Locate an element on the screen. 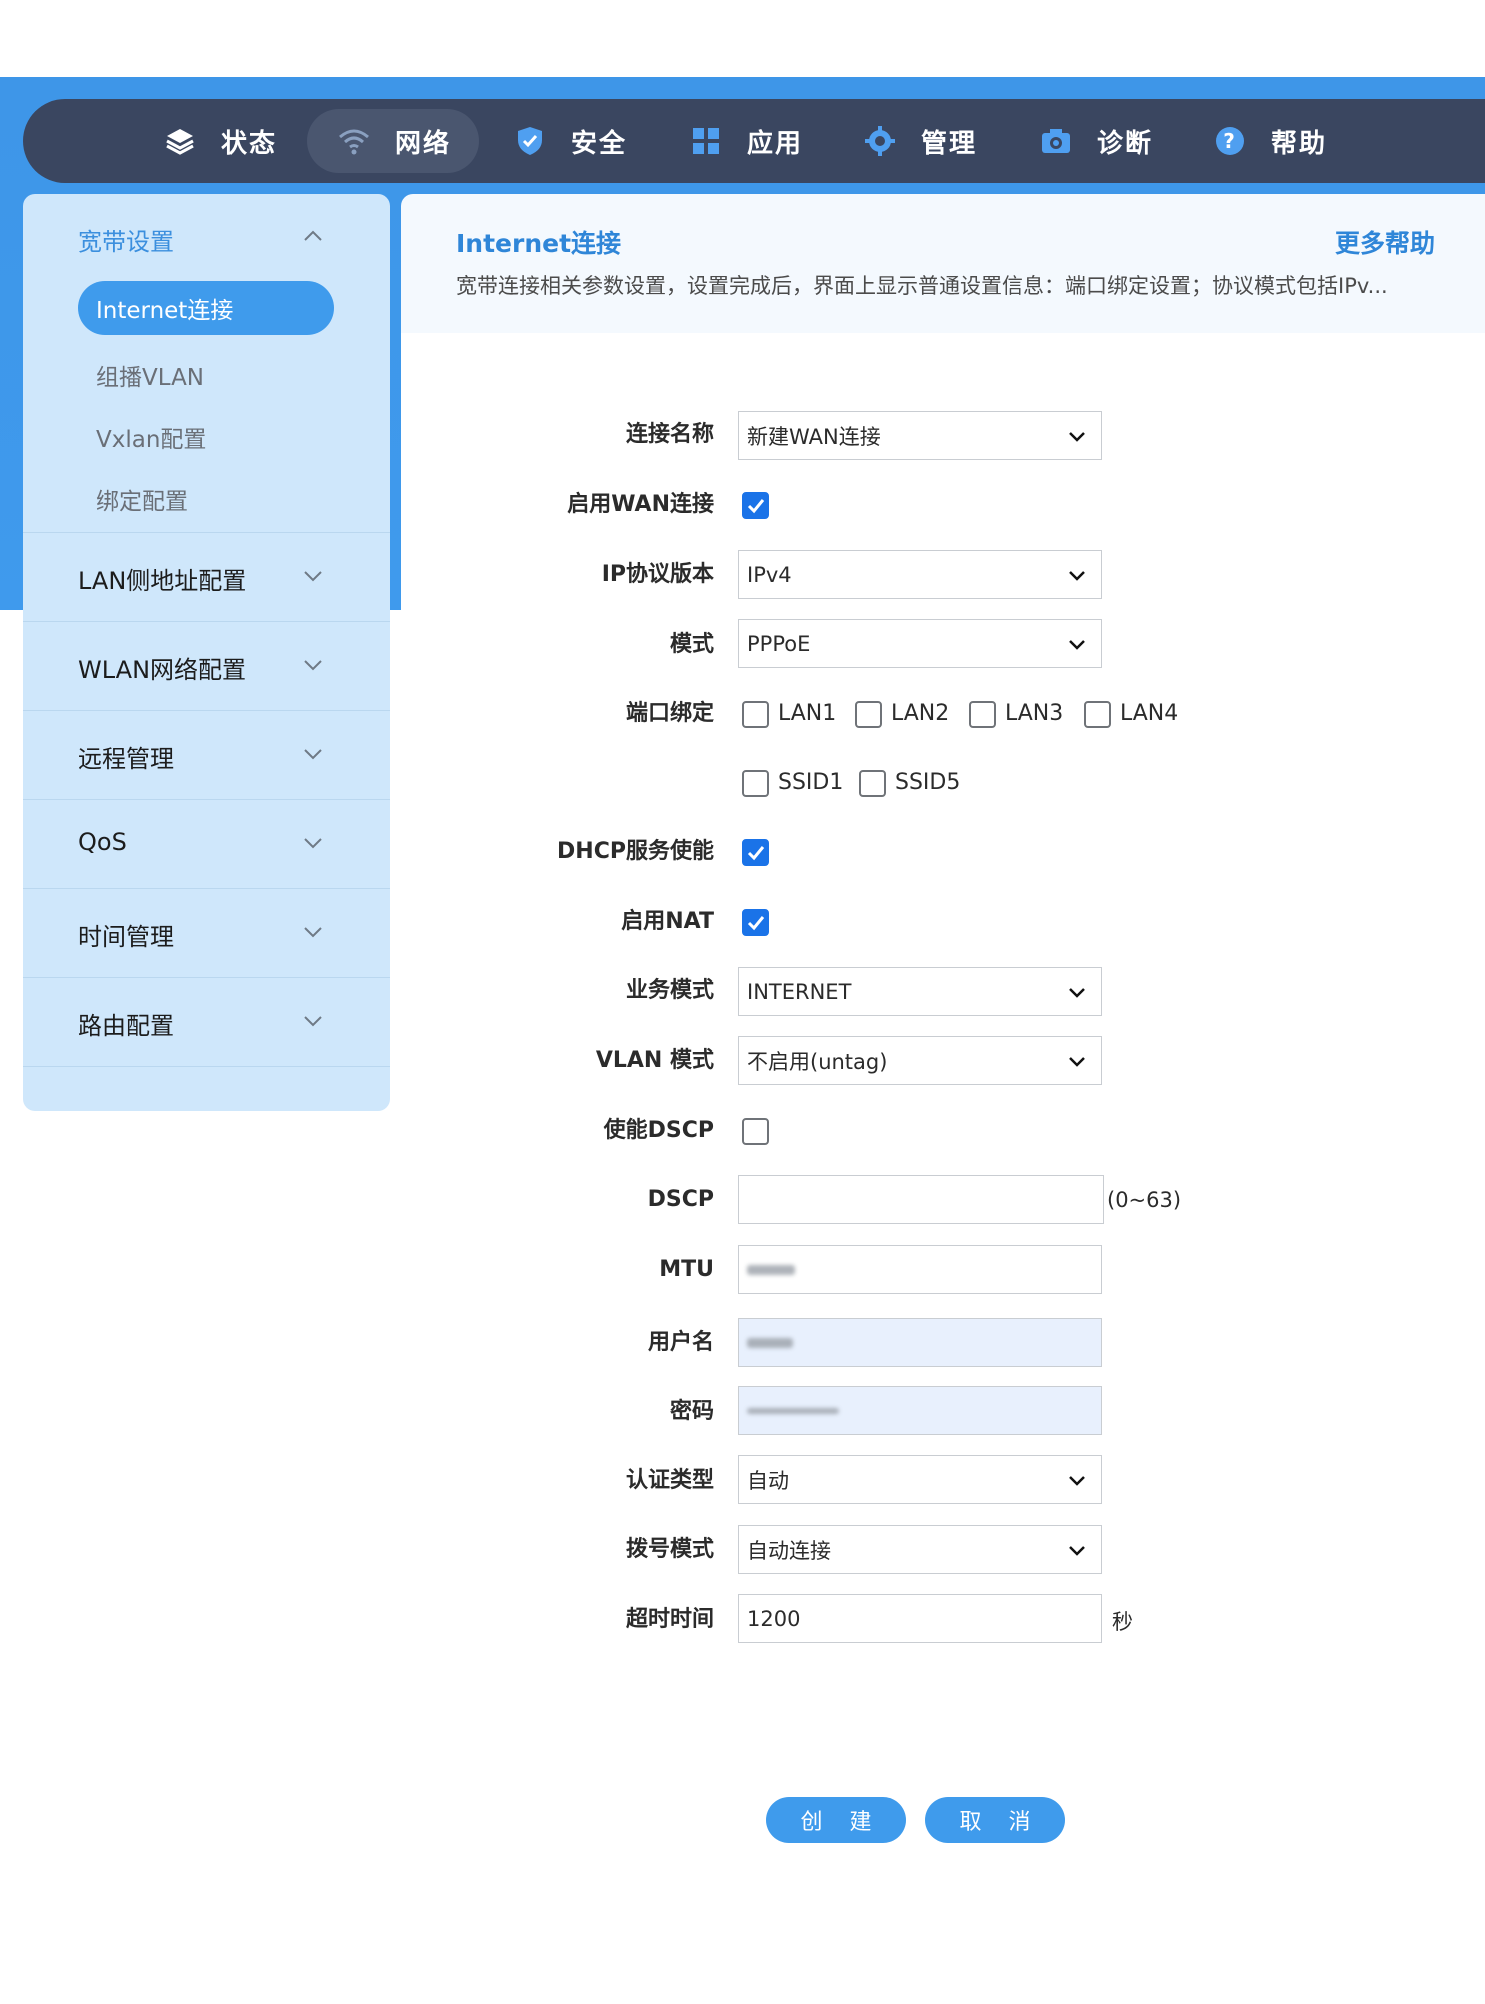 The width and height of the screenshot is (1485, 2004). nat-label: 启用NAT is located at coordinates (667, 921).